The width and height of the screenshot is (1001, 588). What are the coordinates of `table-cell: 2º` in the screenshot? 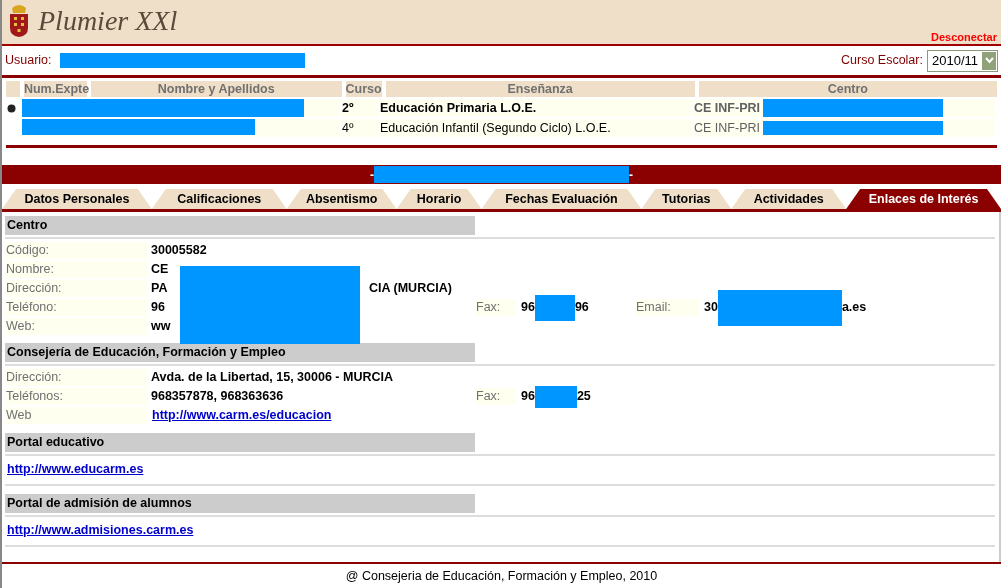 It's located at (360, 108).